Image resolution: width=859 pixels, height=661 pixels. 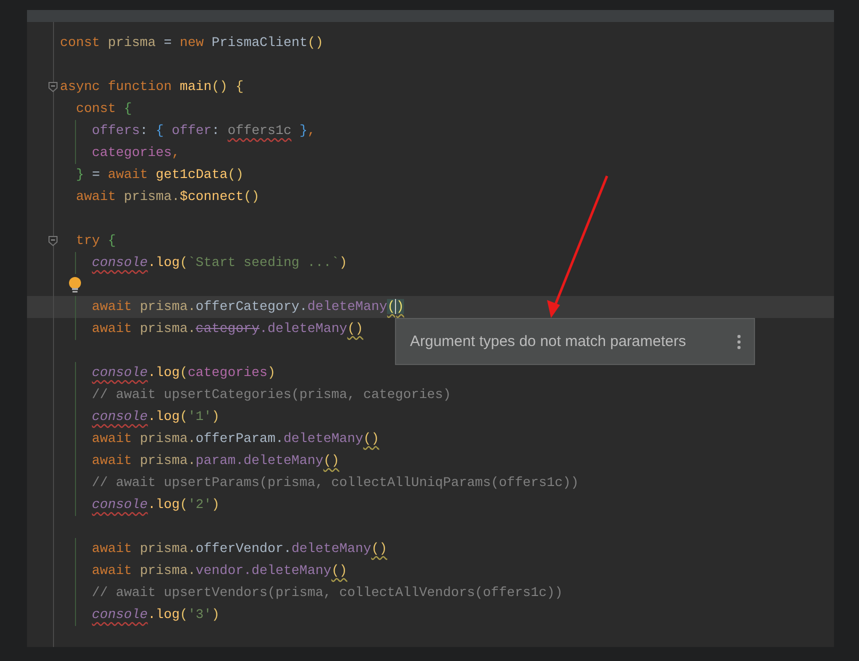 I want to click on code-line: const {, so click(x=103, y=108).